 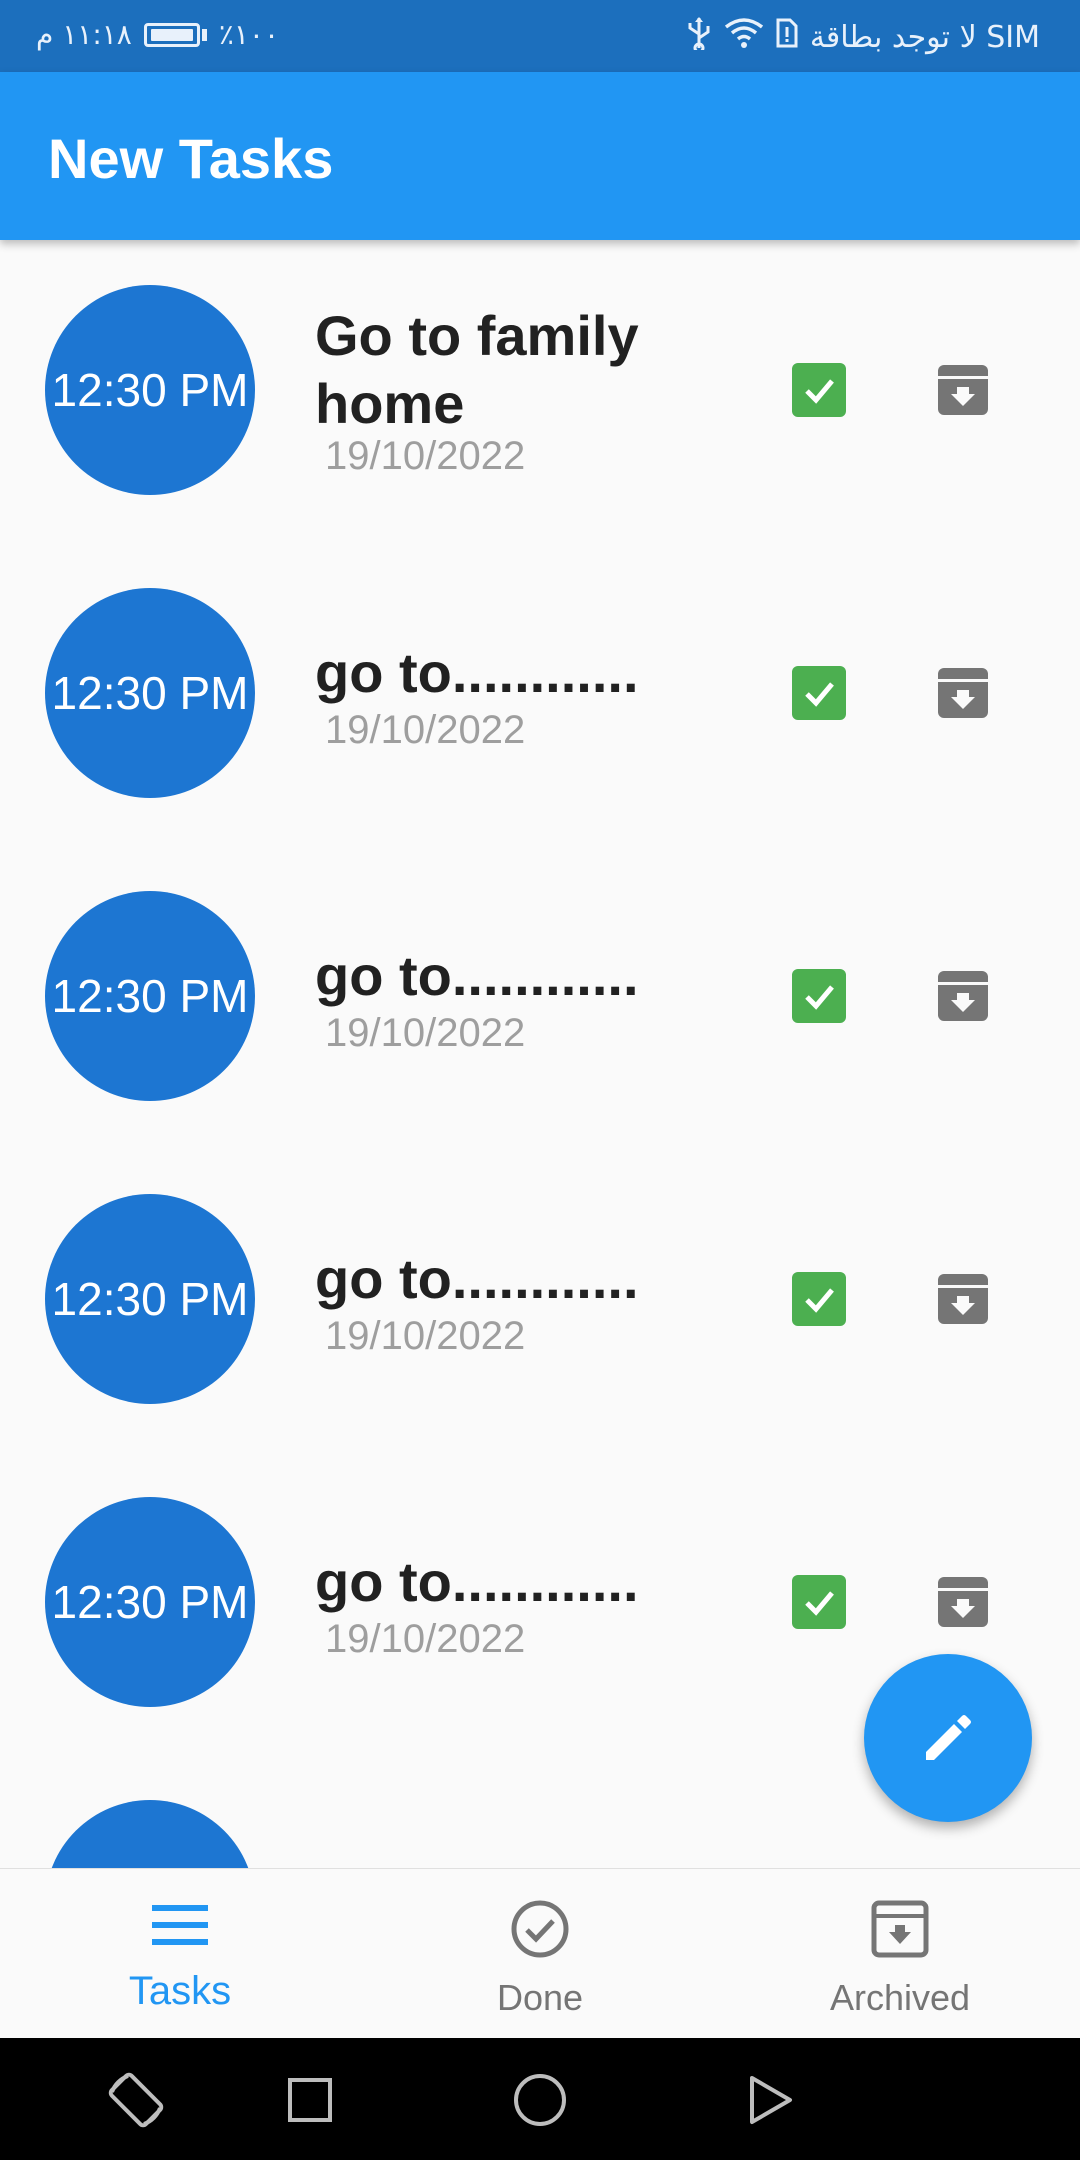 I want to click on home-icon, so click(x=540, y=2100).